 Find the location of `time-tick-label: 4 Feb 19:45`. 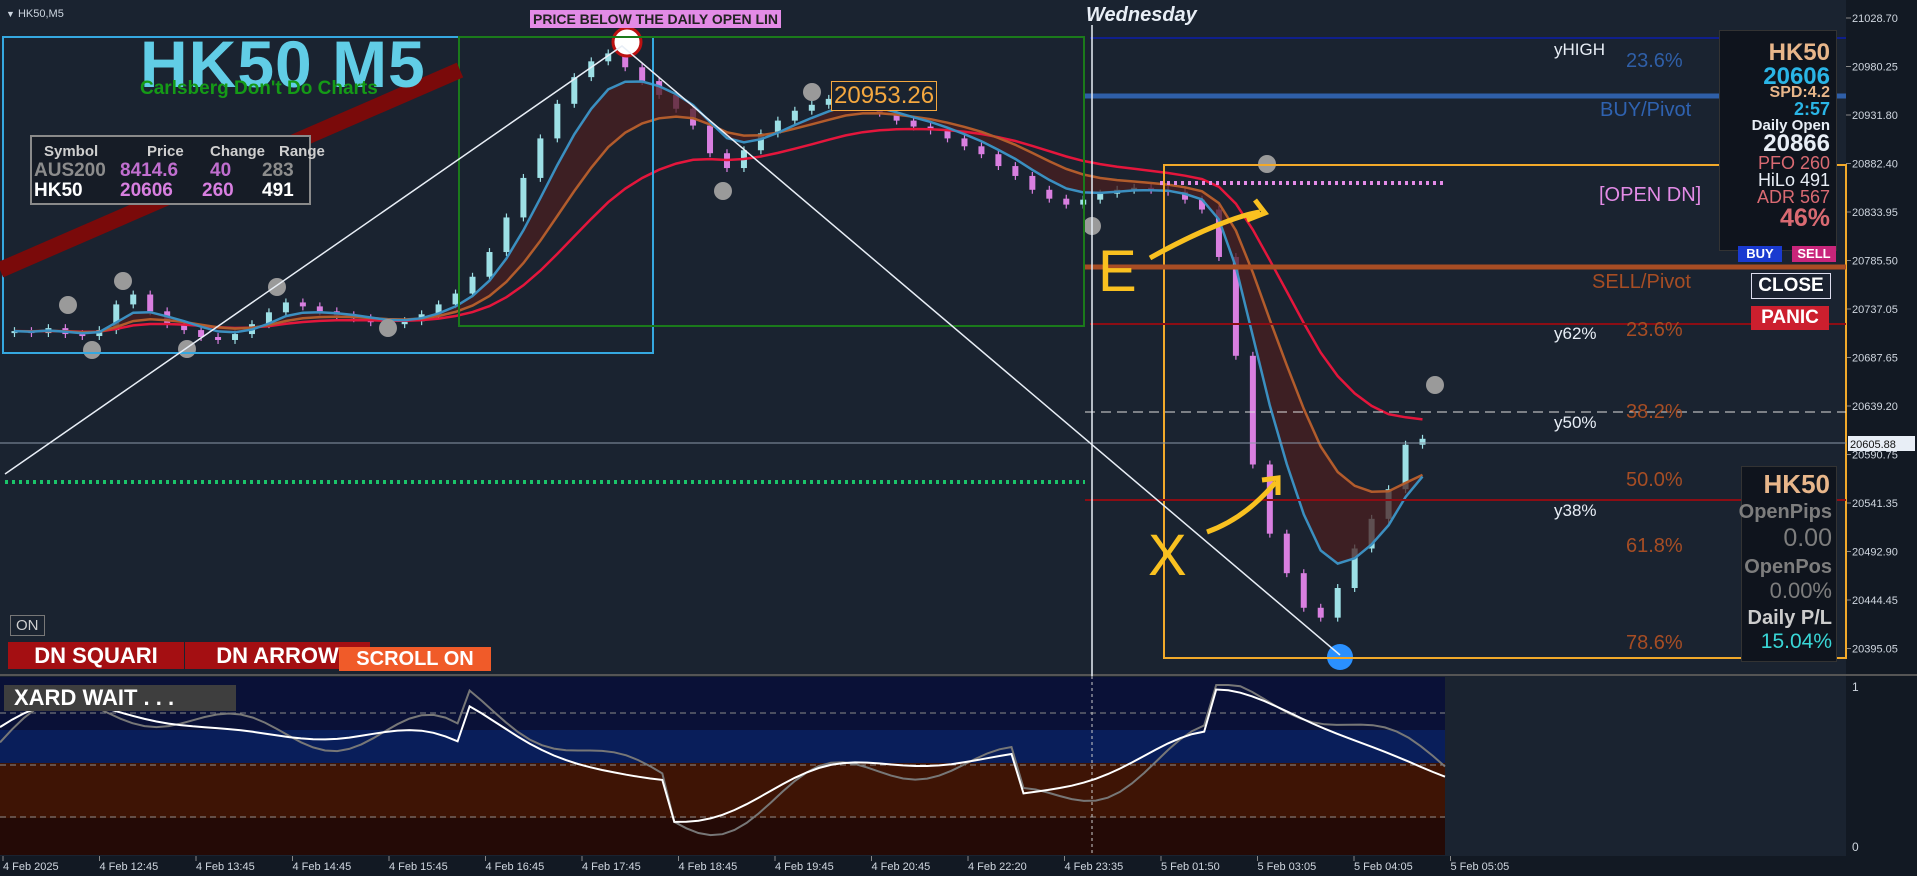

time-tick-label: 4 Feb 19:45 is located at coordinates (804, 867).